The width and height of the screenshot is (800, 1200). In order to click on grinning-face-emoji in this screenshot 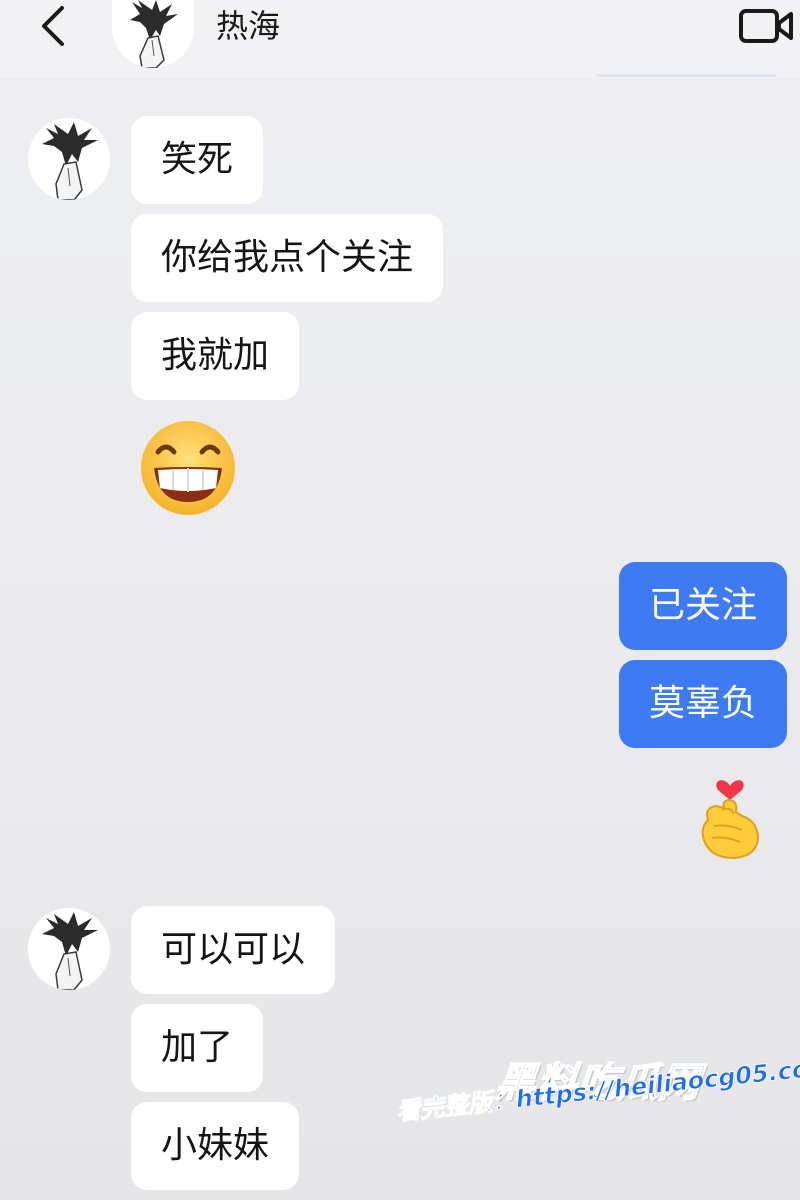, I will do `click(188, 470)`.